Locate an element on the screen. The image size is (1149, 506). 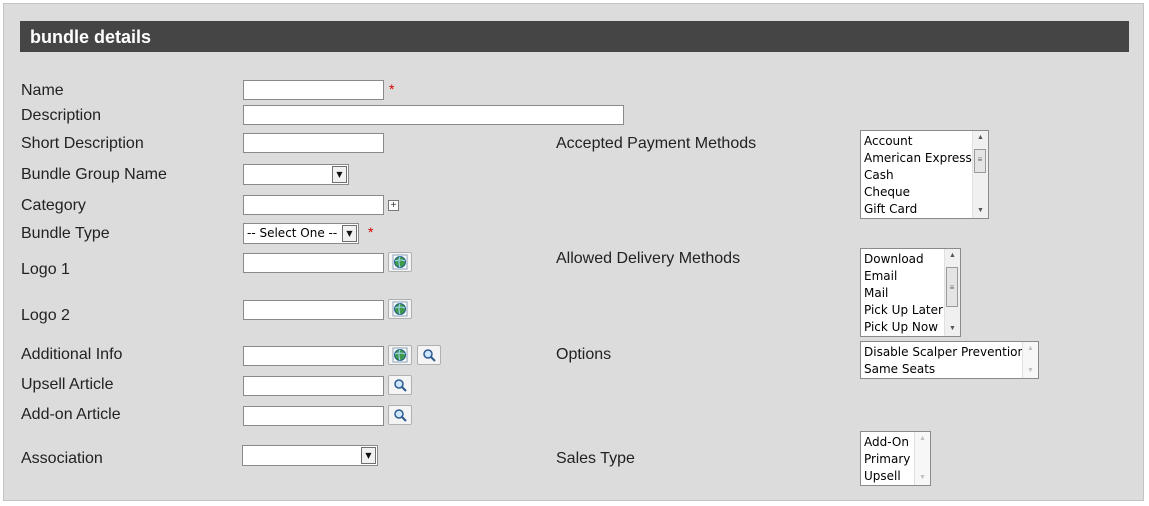
association-select: ▼ is located at coordinates (310, 455).